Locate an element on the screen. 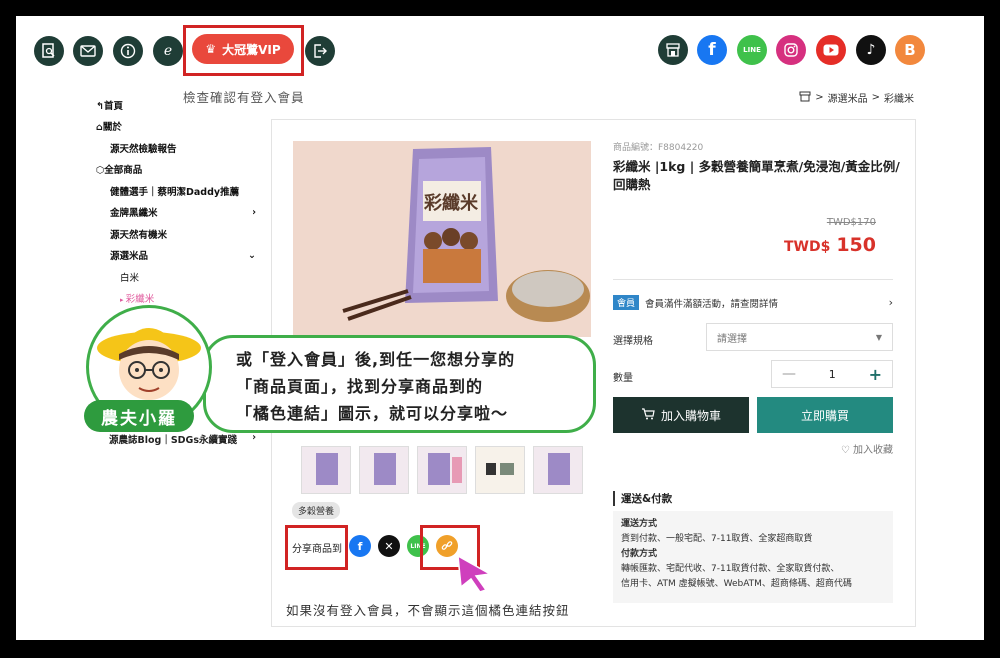 This screenshot has width=1000, height=658. share-x-icon: ✕ is located at coordinates (389, 546).